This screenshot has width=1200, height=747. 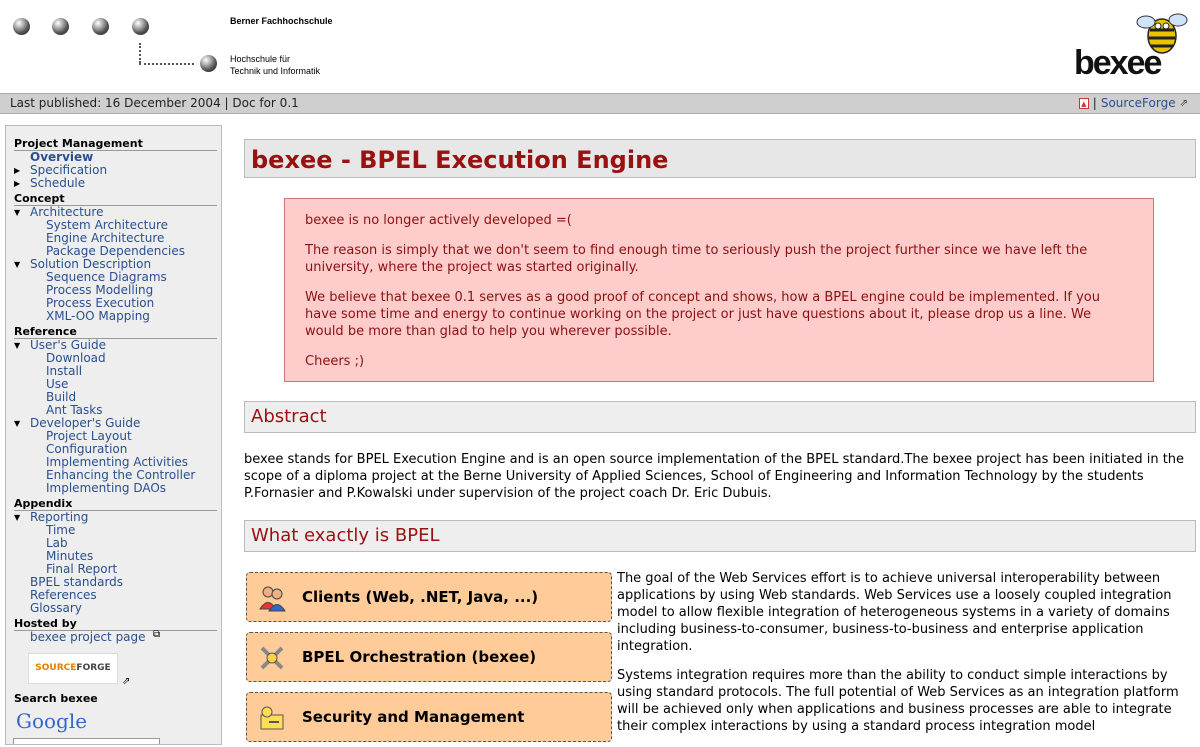 I want to click on google-logo-text: Google, so click(x=52, y=721).